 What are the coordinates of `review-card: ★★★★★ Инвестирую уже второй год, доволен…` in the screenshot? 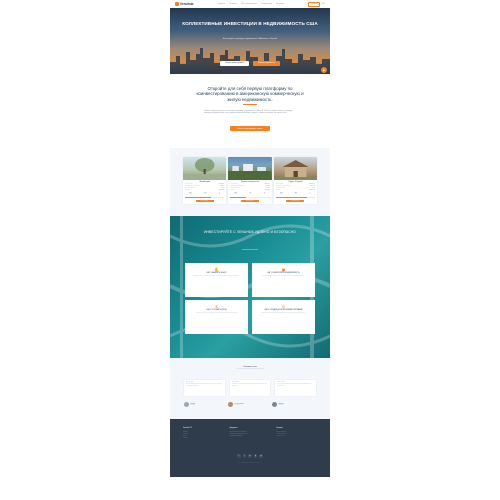 It's located at (250, 388).